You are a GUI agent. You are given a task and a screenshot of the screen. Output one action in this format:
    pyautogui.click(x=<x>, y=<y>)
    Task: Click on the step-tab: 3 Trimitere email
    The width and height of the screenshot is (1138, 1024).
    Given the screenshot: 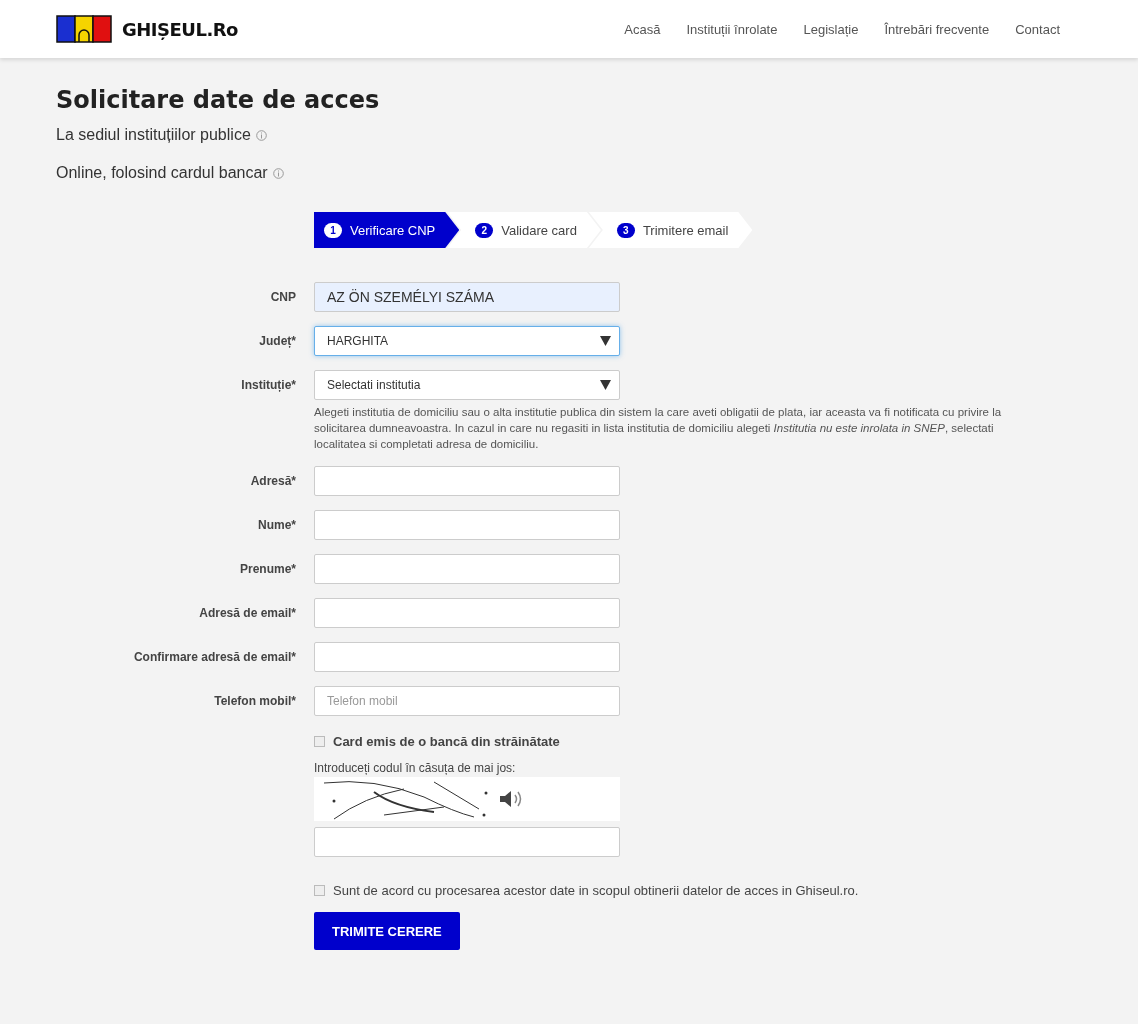 What is the action you would take?
    pyautogui.click(x=670, y=230)
    